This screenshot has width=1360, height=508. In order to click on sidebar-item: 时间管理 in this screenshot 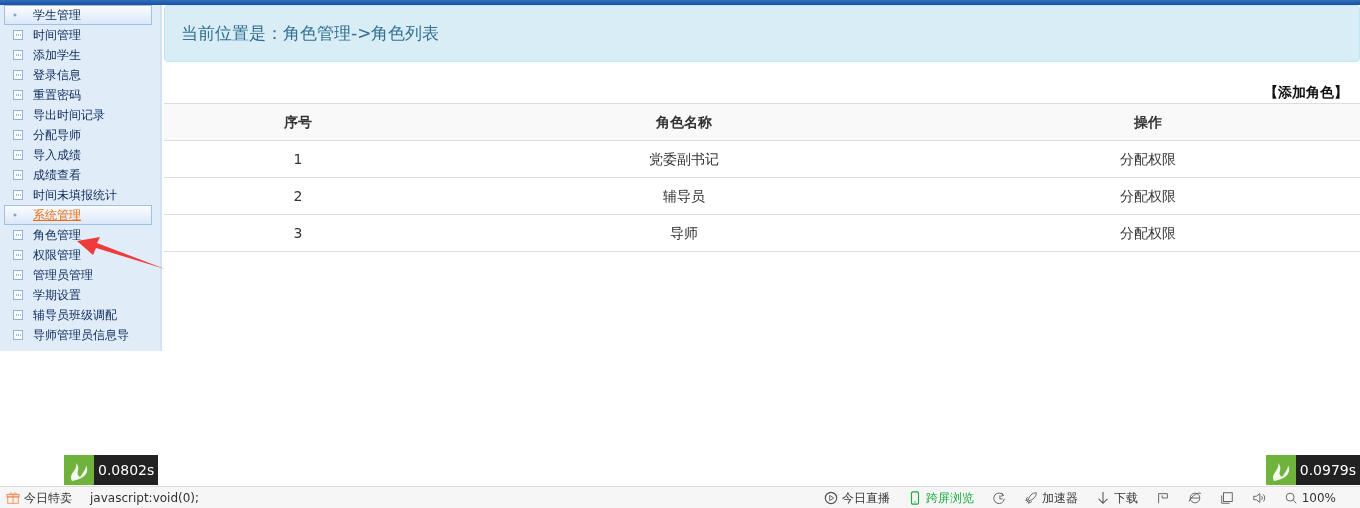, I will do `click(57, 35)`.